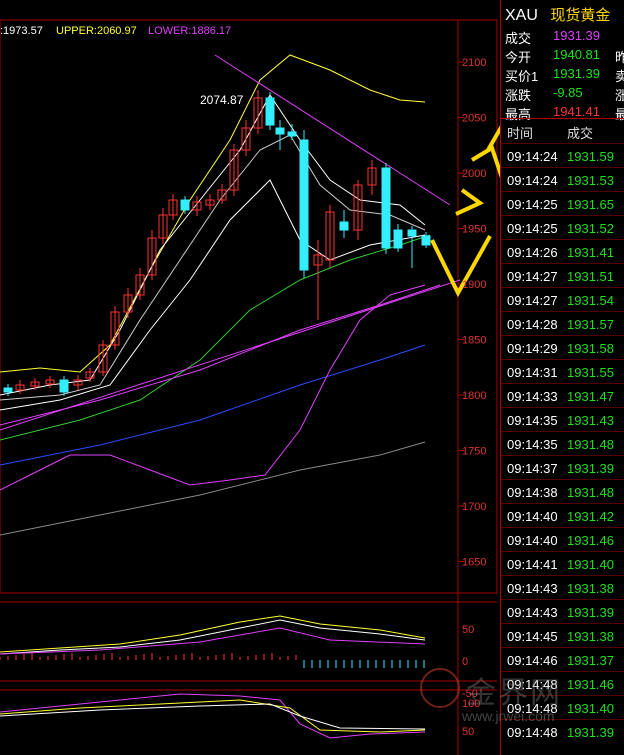  What do you see at coordinates (213, 405) in the screenshot?
I see `ma120-line` at bounding box center [213, 405].